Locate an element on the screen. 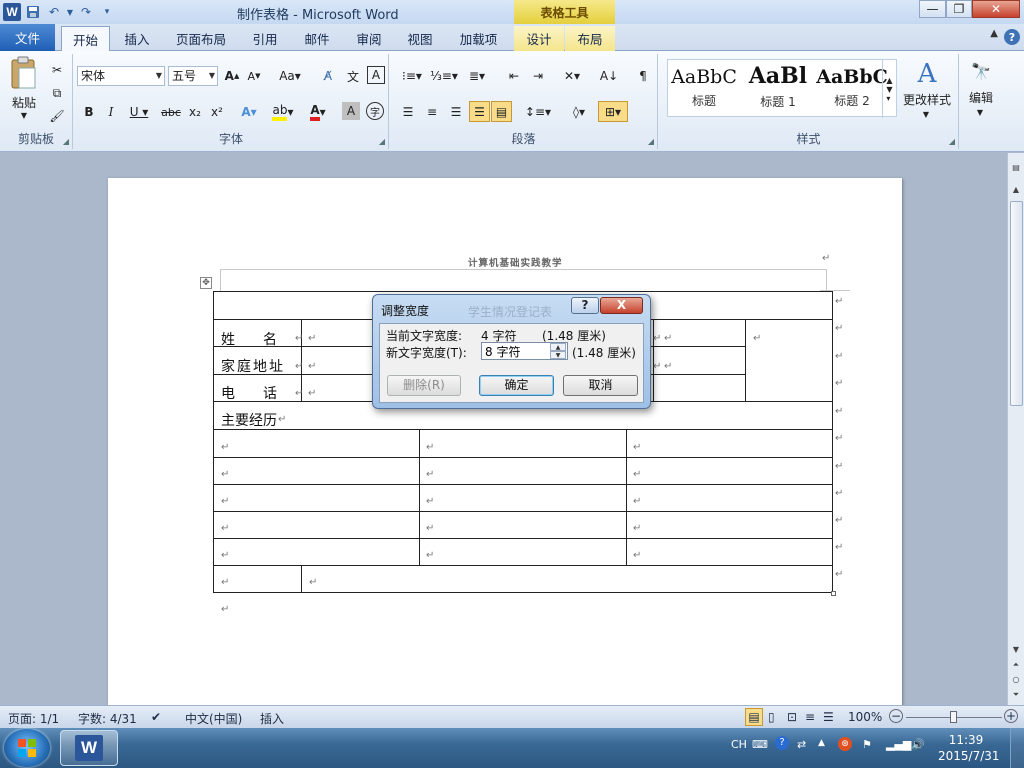 This screenshot has width=1024, height=768. cancel-button: 取消 is located at coordinates (600, 385).